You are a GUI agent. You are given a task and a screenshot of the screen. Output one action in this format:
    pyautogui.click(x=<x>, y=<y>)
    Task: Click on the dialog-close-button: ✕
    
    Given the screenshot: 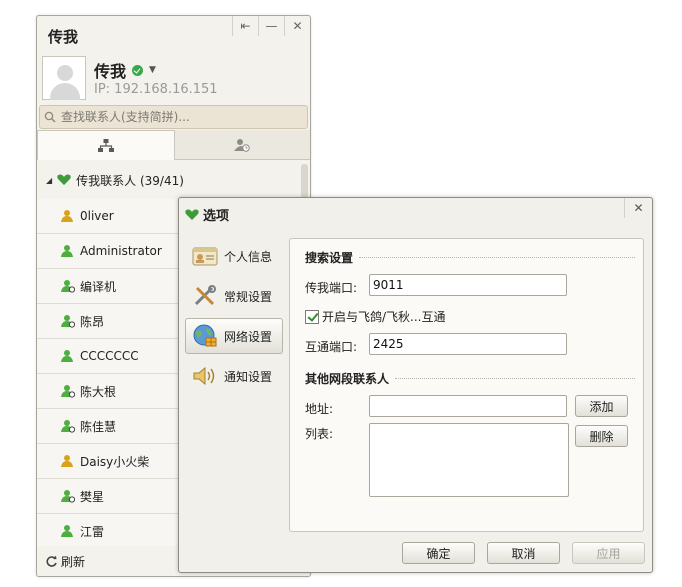 What is the action you would take?
    pyautogui.click(x=638, y=208)
    